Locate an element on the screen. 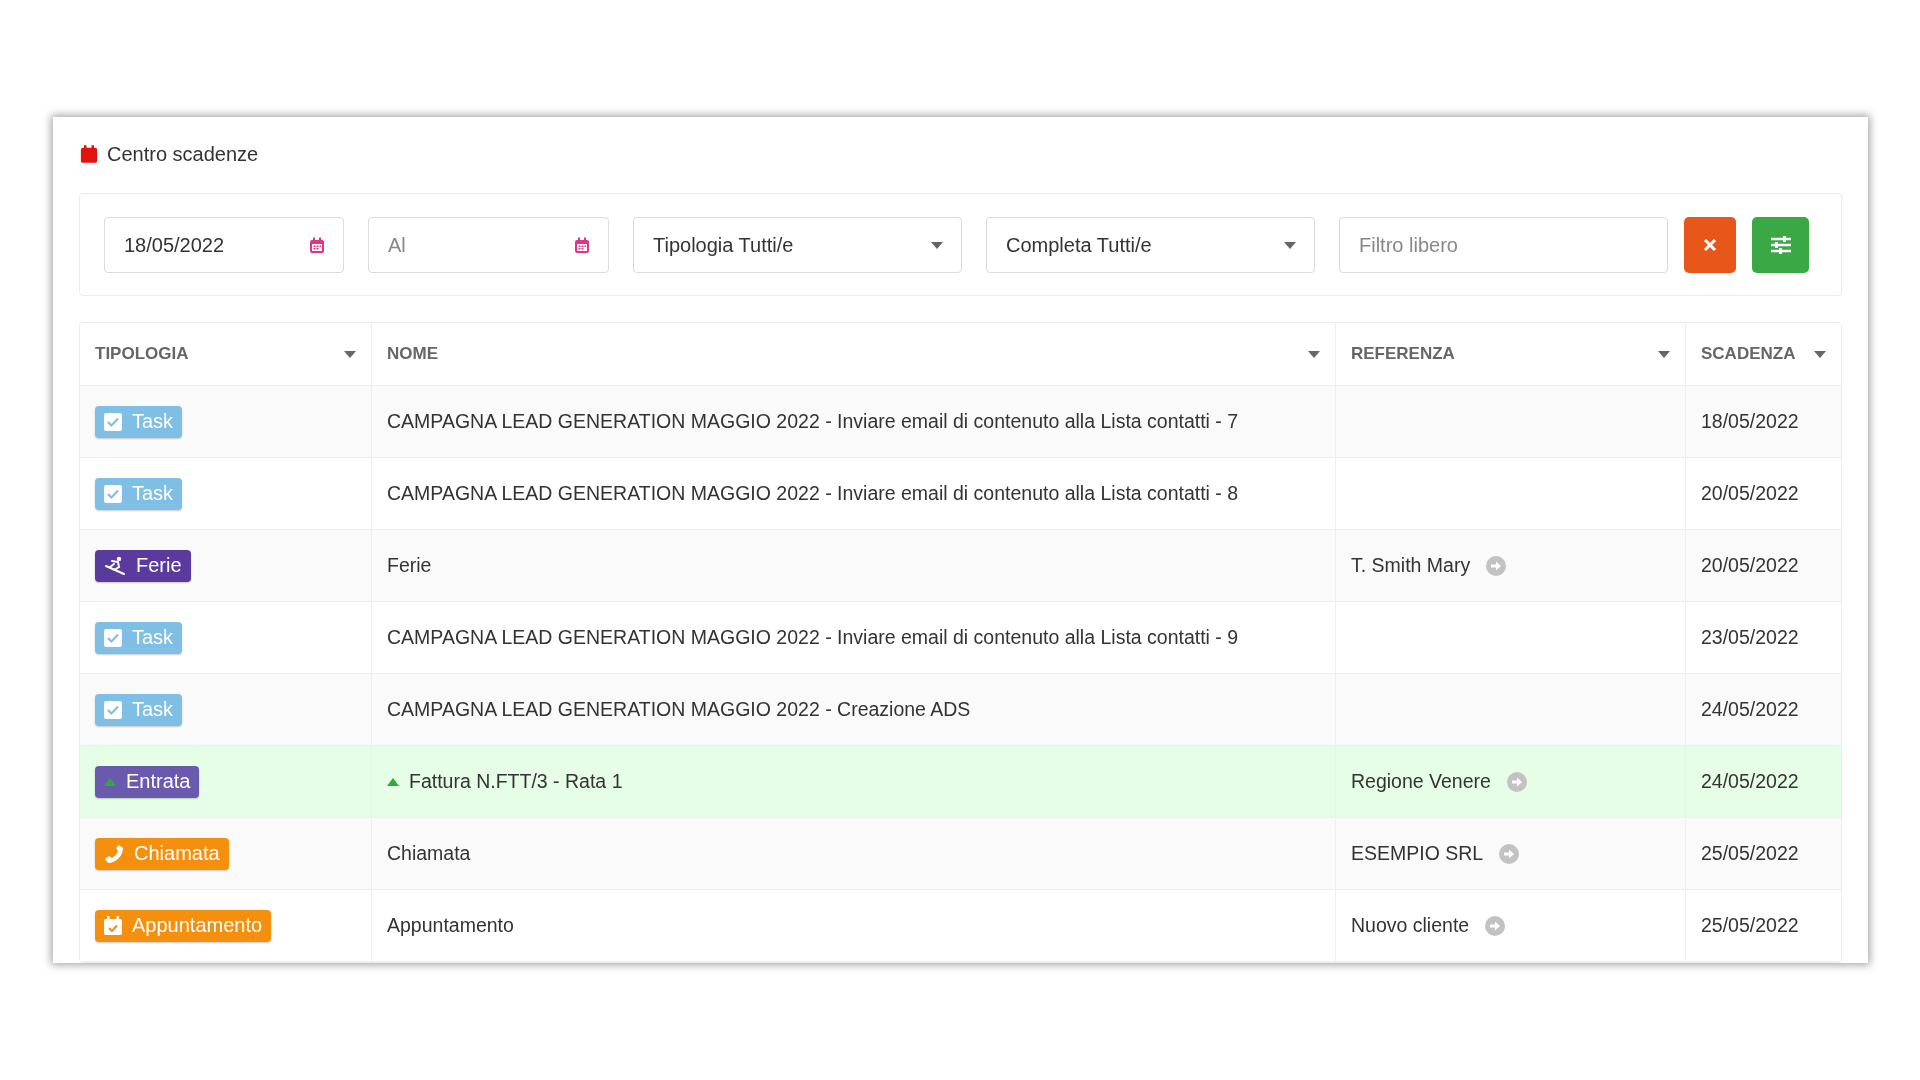 Image resolution: width=1920 pixels, height=1080 pixels. table-row: Task CAMPAGNA LEAD GENERATION MAGGIO 2022 - Inviare email di contenuto alla Lista contatti - 9 23/05/2022 is located at coordinates (960, 638).